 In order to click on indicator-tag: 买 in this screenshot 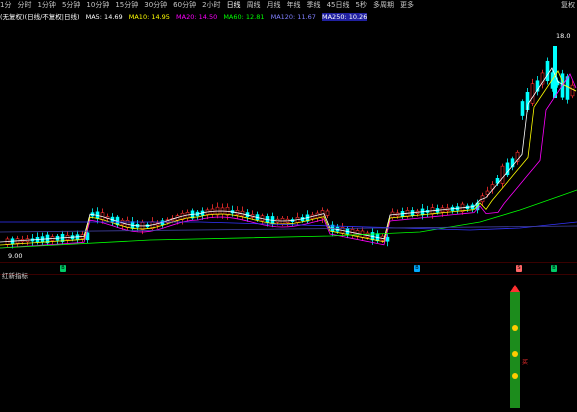, I will do `click(525, 362)`.